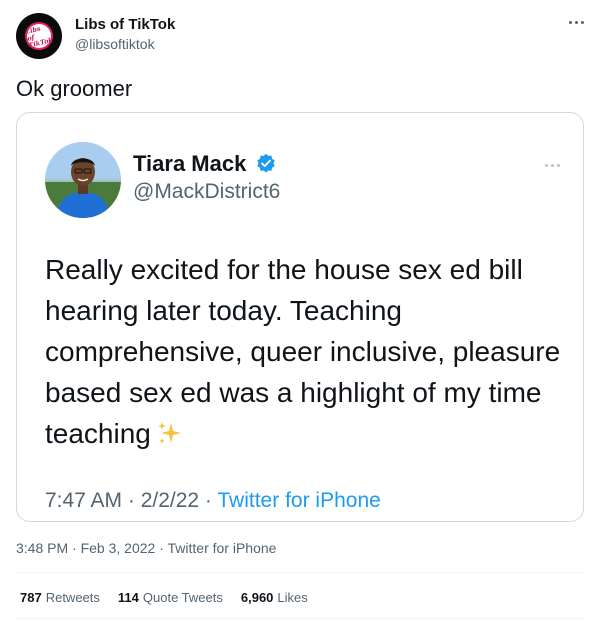 The image size is (601, 625). I want to click on likes-stat: 6,960 Likes, so click(274, 597).